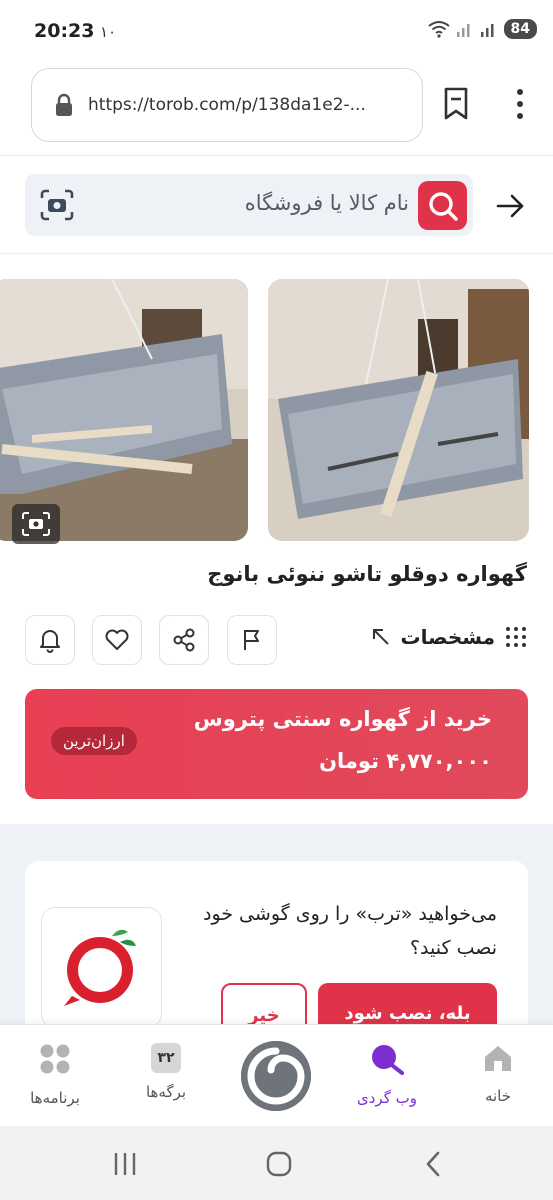  I want to click on nav-label-web: وب گردی, so click(387, 1098).